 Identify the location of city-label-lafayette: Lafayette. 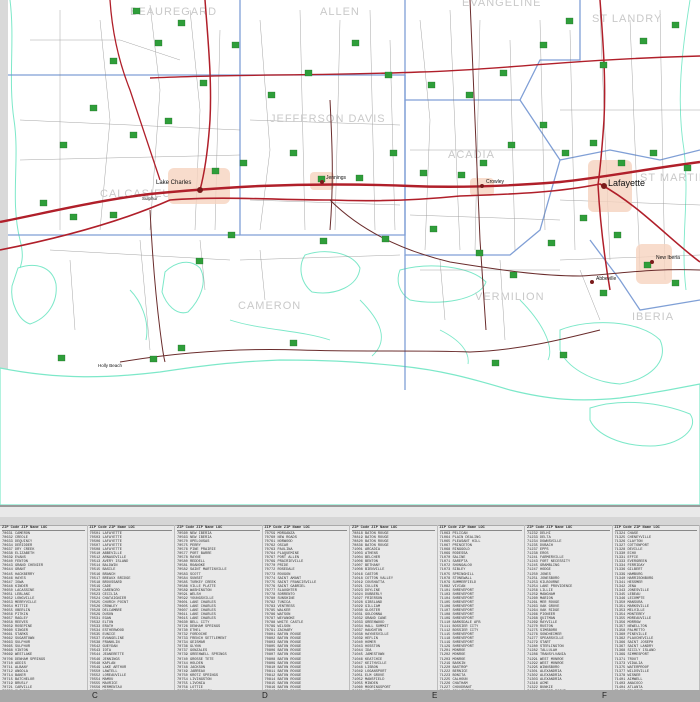
(626, 183).